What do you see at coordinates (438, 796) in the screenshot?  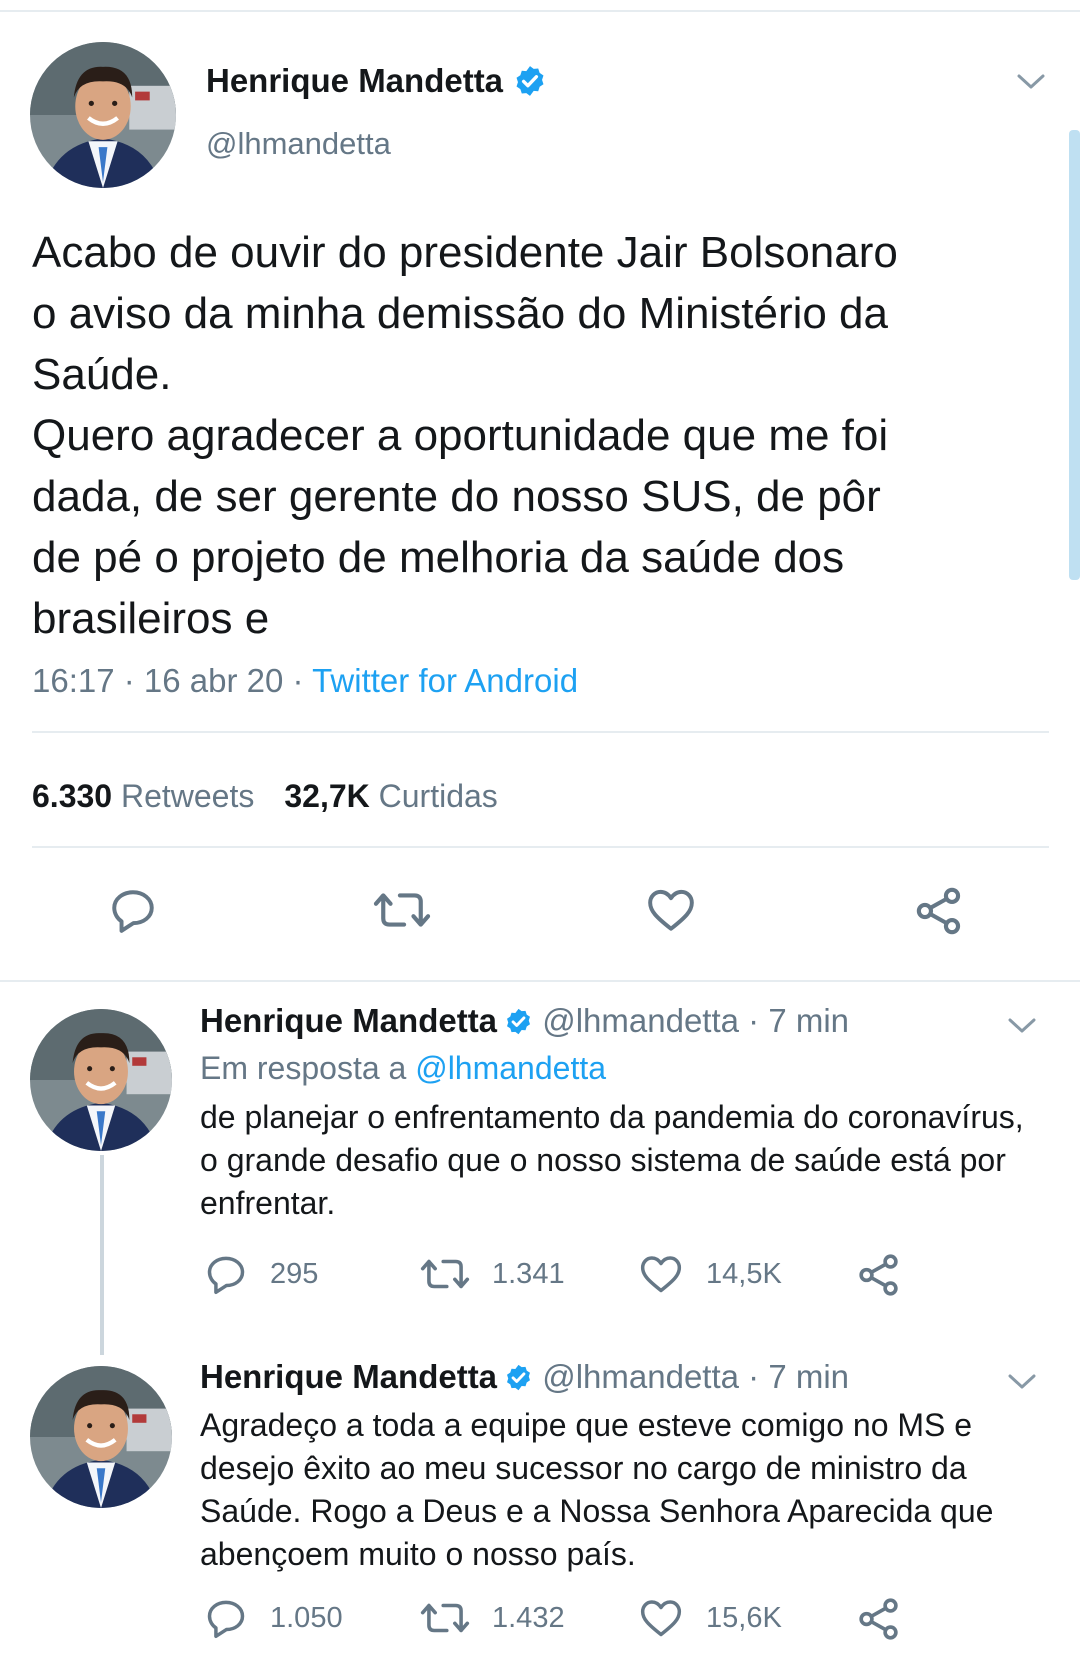 I see `likes-label: Curtidas` at bounding box center [438, 796].